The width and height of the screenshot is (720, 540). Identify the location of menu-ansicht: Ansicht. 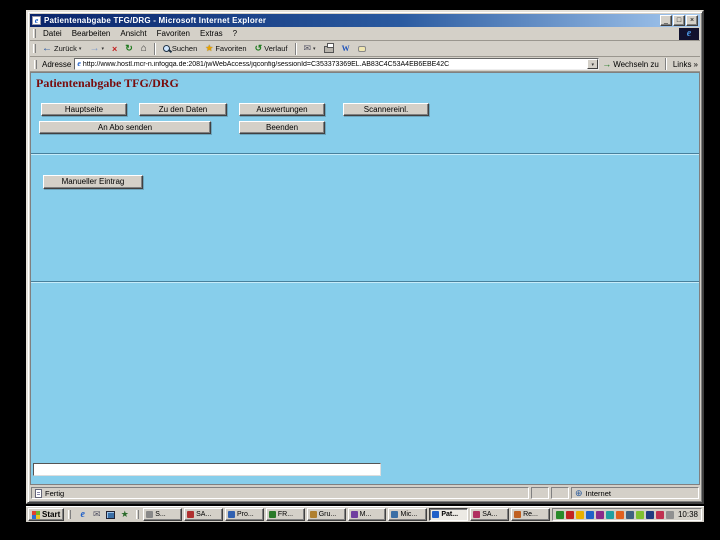
(133, 33).